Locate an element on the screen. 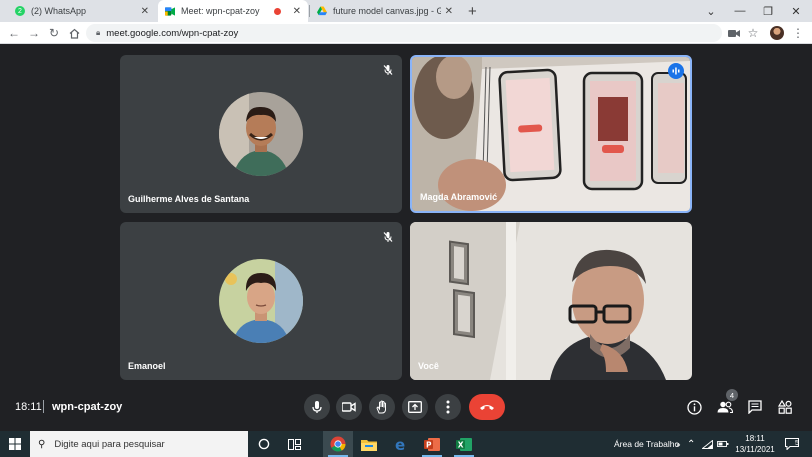 The width and height of the screenshot is (812, 457). taskbar-clock: 18:11 13/11/2021 is located at coordinates (755, 444).